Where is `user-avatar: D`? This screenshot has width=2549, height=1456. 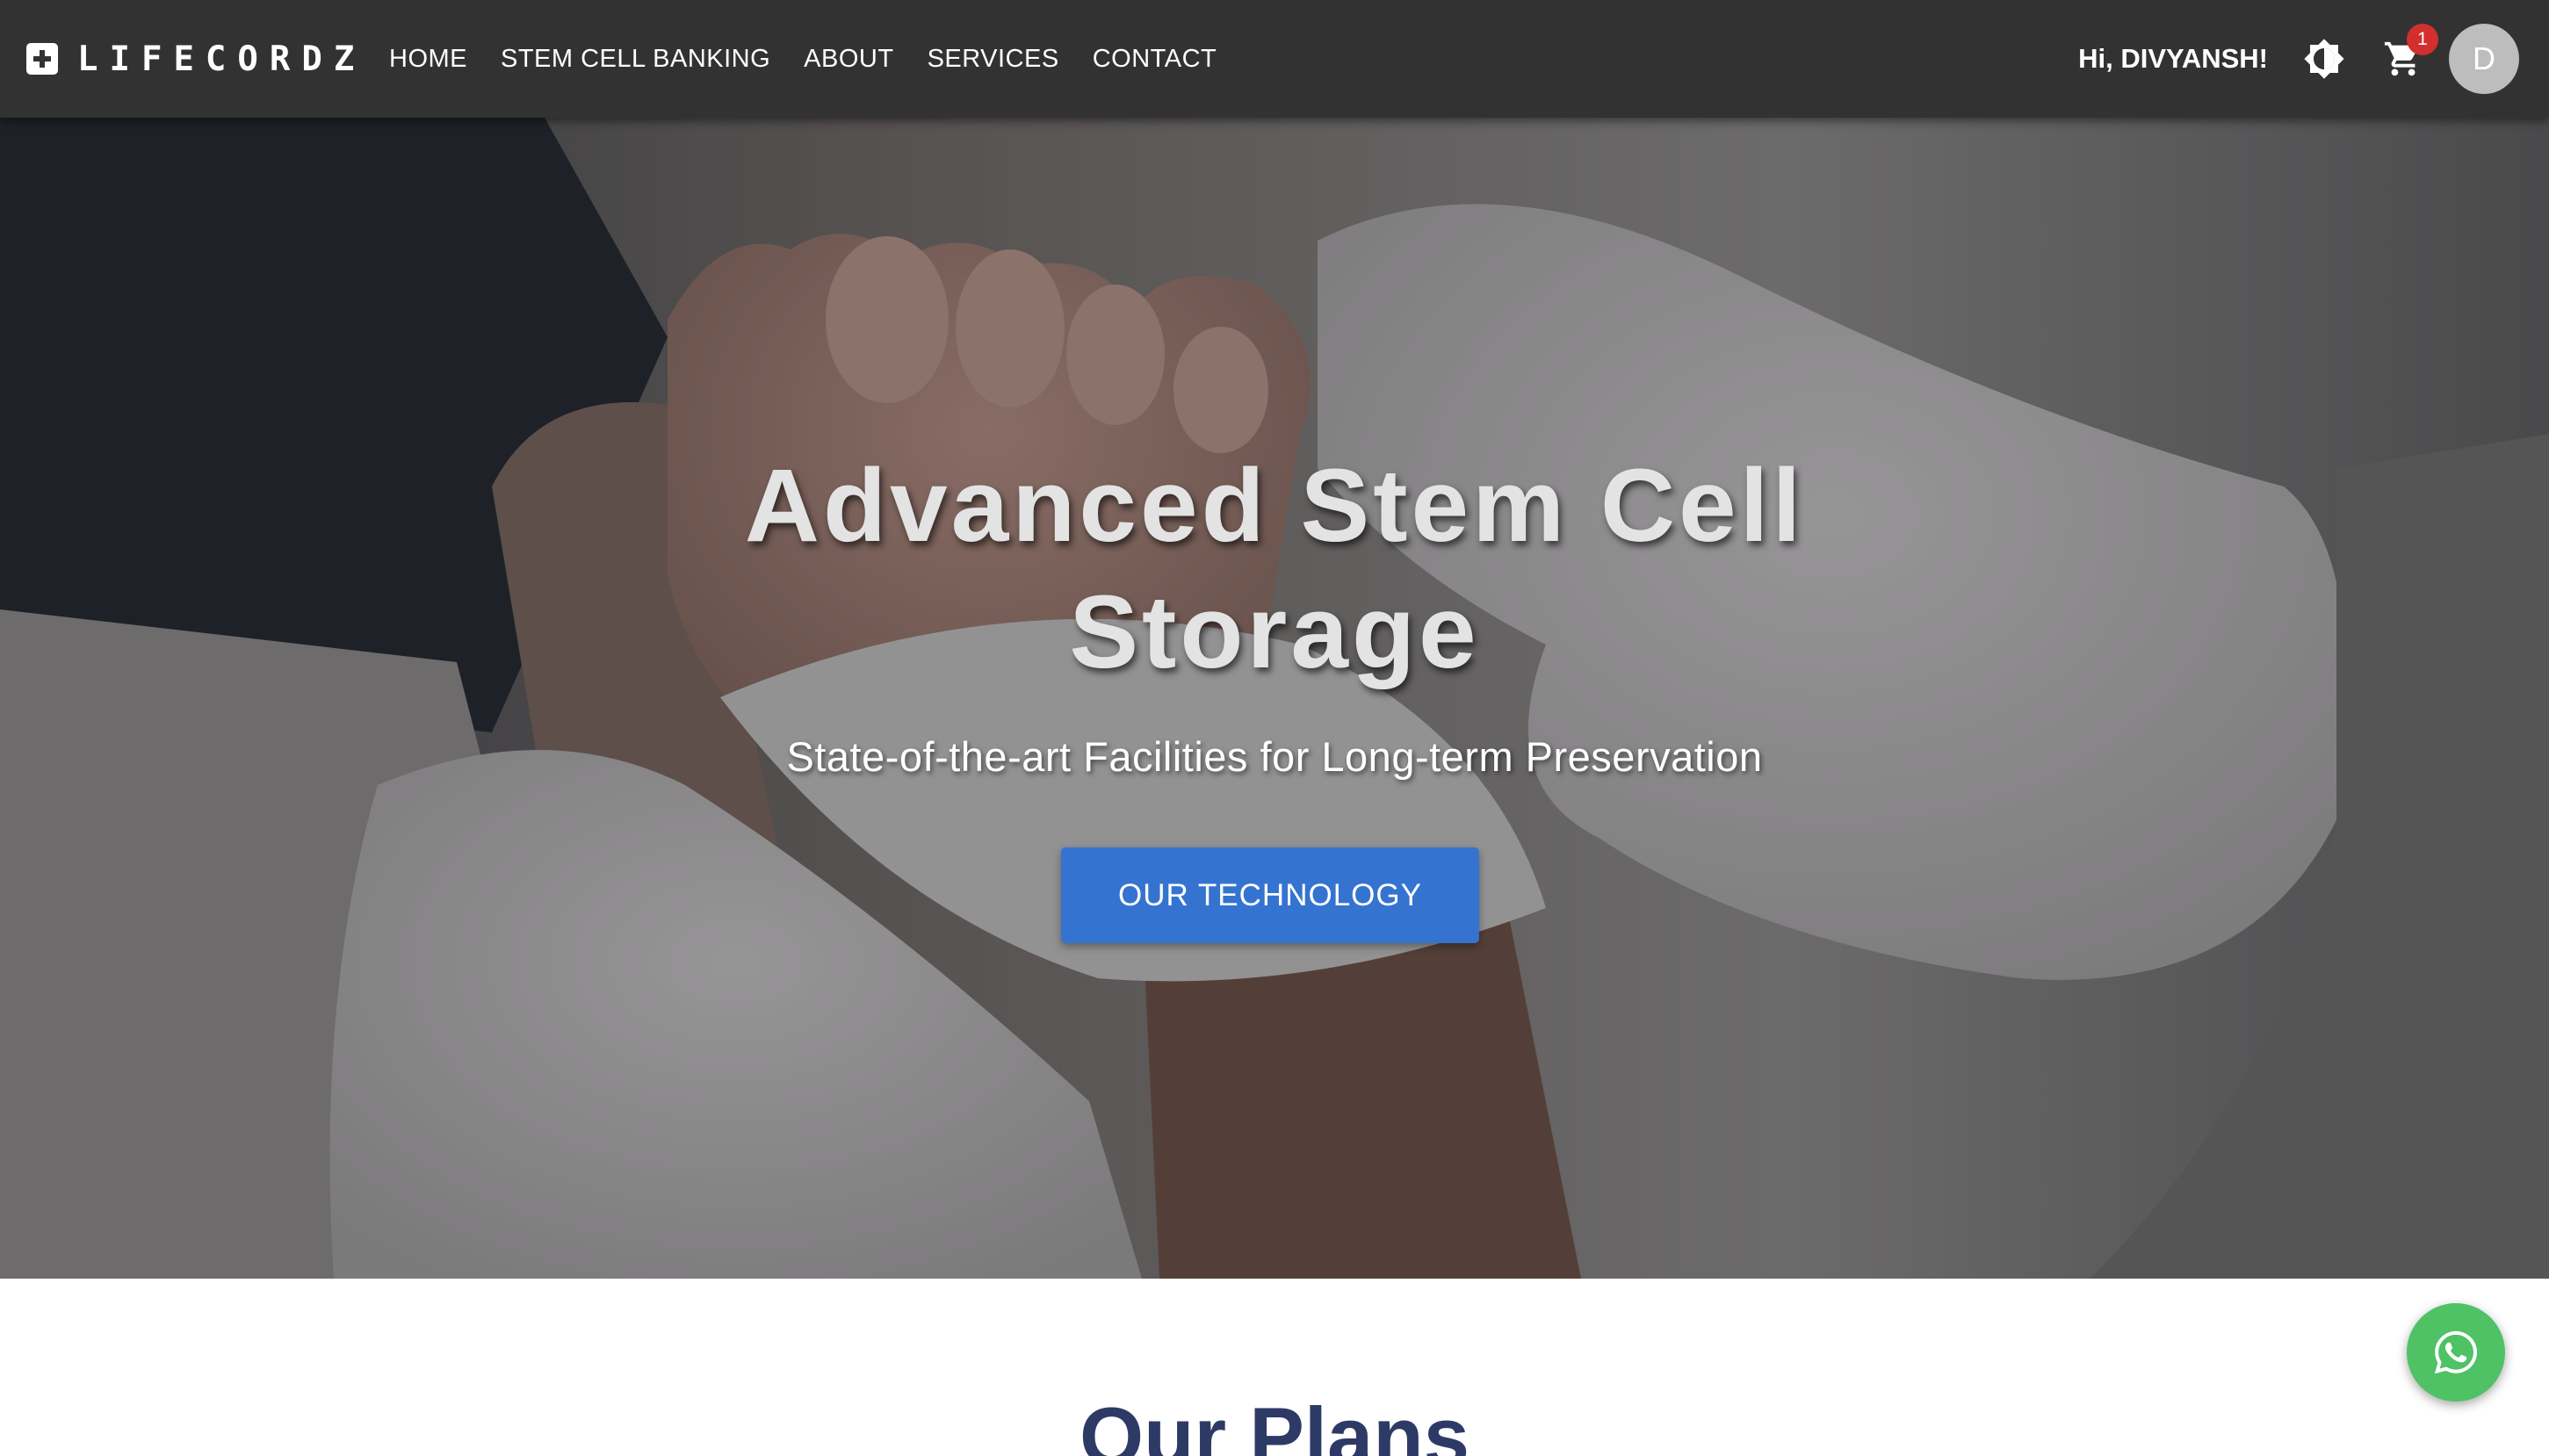 user-avatar: D is located at coordinates (2484, 59).